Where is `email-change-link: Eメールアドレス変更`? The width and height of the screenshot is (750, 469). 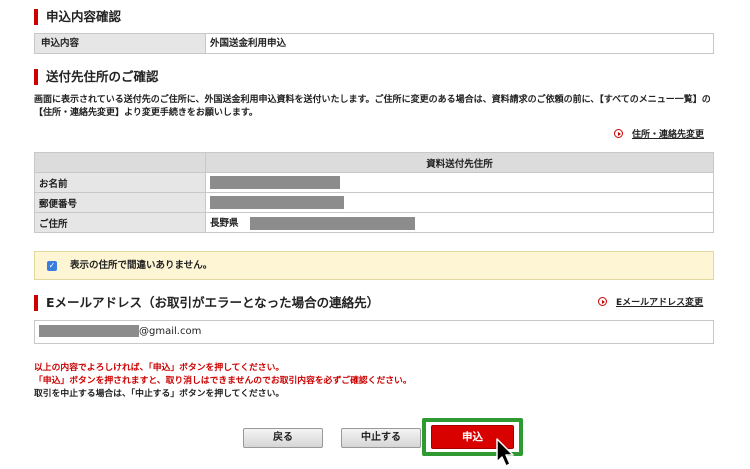
email-change-link: Eメールアドレス変更 is located at coordinates (650, 303).